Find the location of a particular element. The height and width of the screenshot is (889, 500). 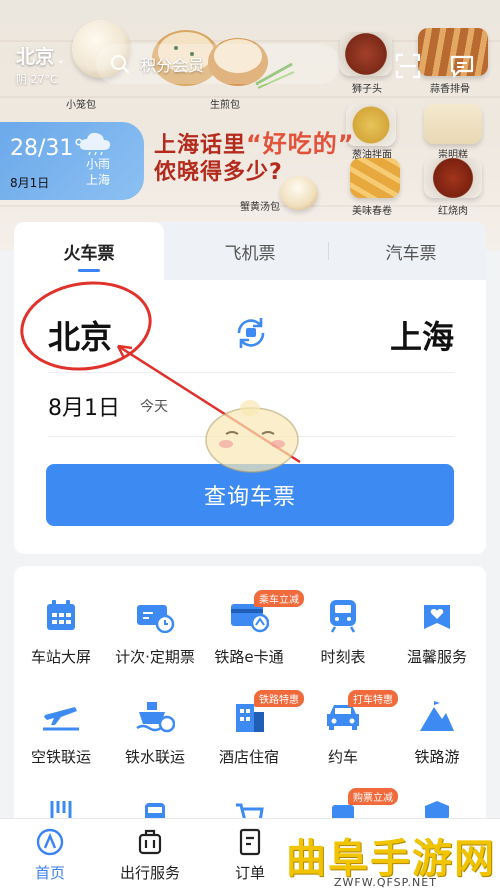

food-label: 美味春卷 is located at coordinates (372, 211).